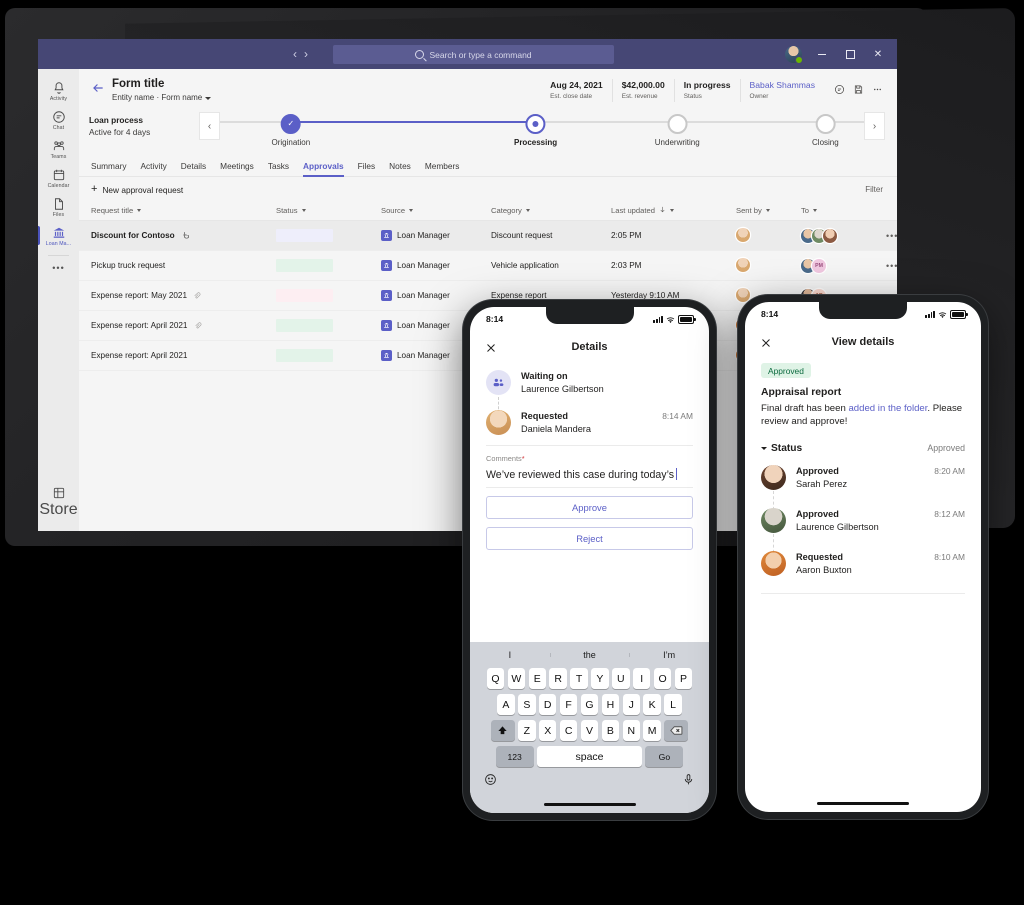 This screenshot has width=1024, height=905. What do you see at coordinates (863, 342) in the screenshot?
I see `phone2-header: View details` at bounding box center [863, 342].